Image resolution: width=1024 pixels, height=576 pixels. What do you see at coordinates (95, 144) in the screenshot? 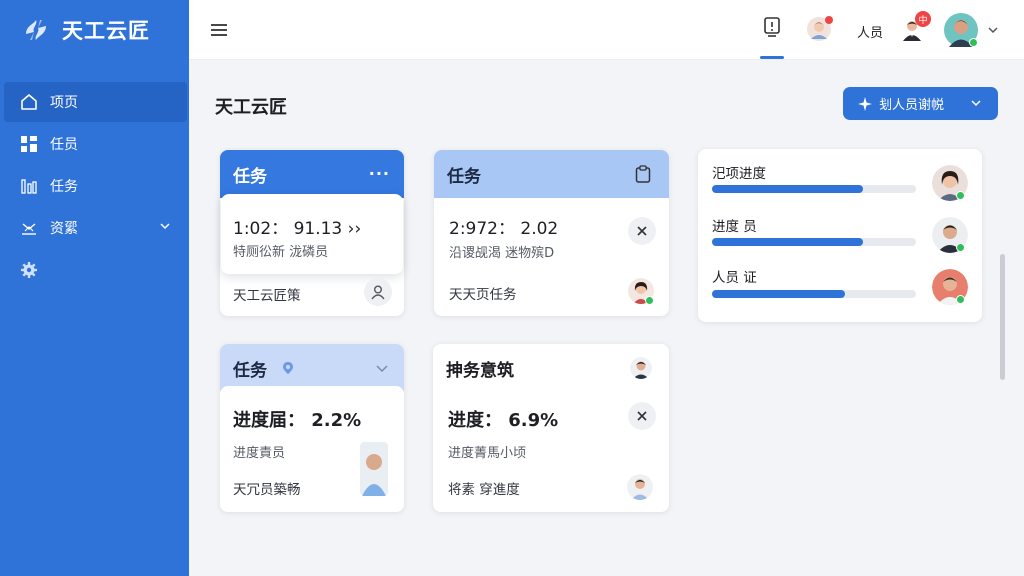
I see `sidebar-item-members: 任员` at bounding box center [95, 144].